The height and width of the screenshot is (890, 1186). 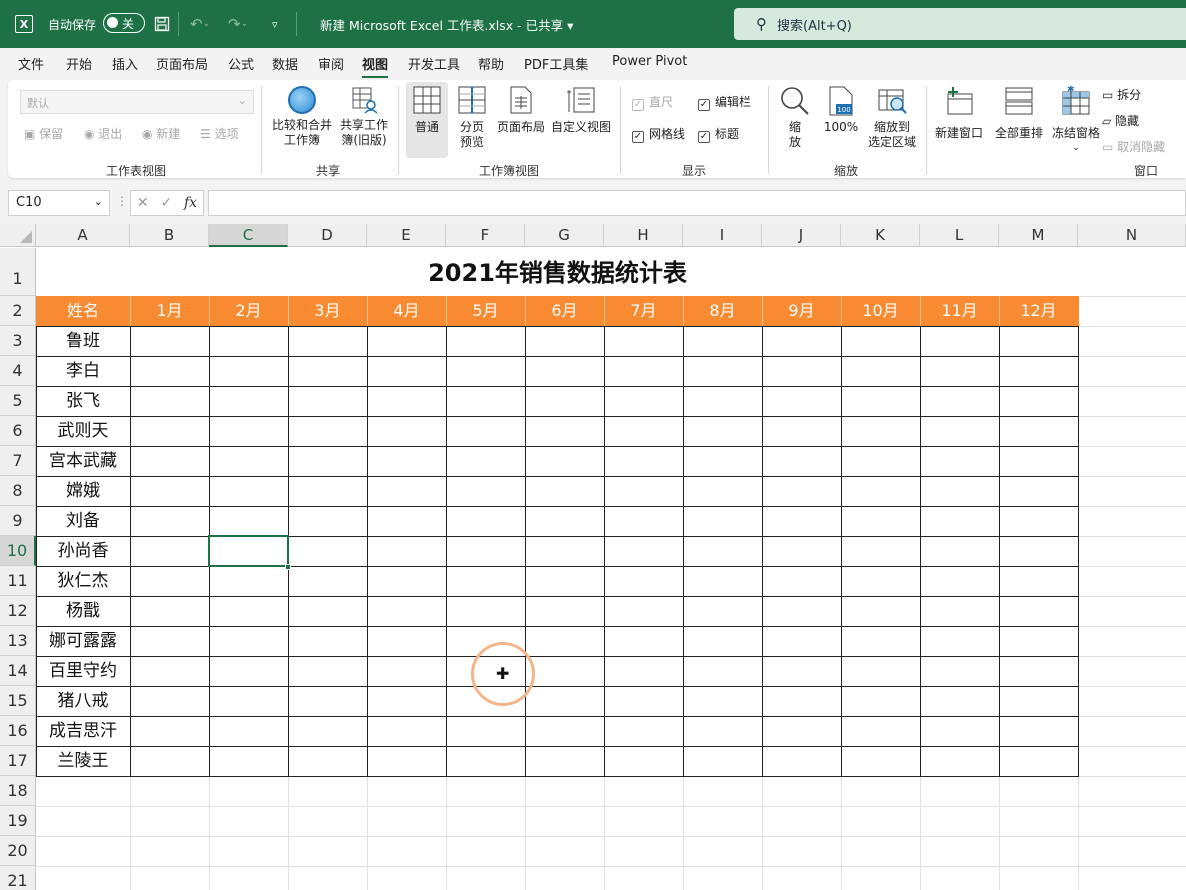 I want to click on row-header-4: 4, so click(x=18, y=371).